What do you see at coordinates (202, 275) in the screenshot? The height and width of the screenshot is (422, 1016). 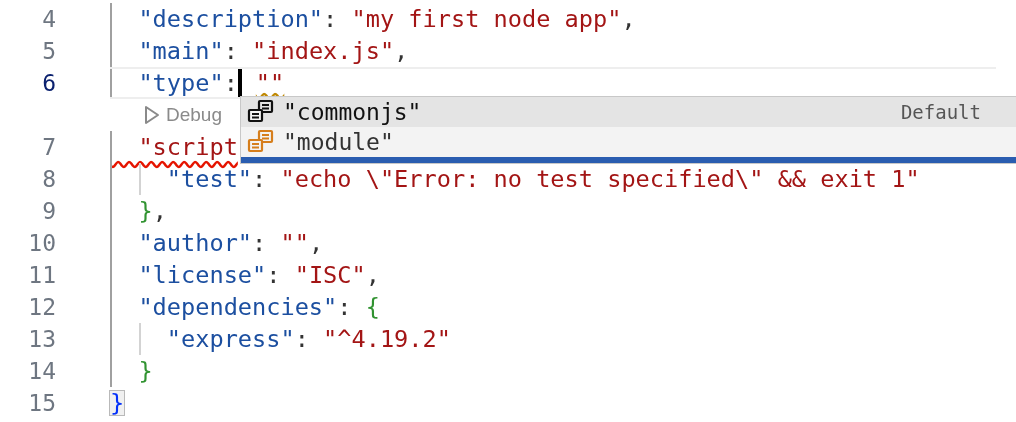 I see `code-token: "license"` at bounding box center [202, 275].